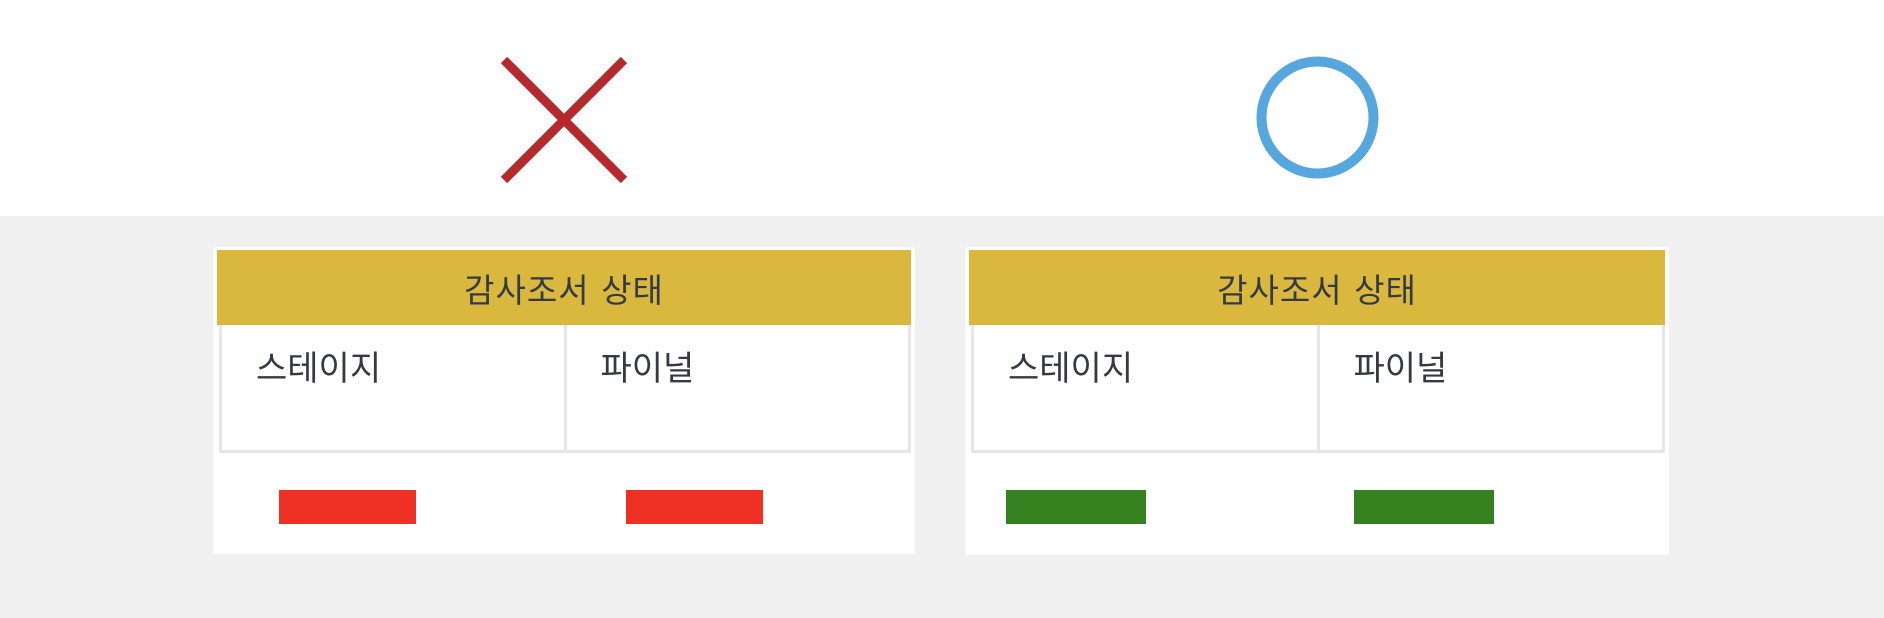  I want to click on circle-stroke, so click(1317, 117).